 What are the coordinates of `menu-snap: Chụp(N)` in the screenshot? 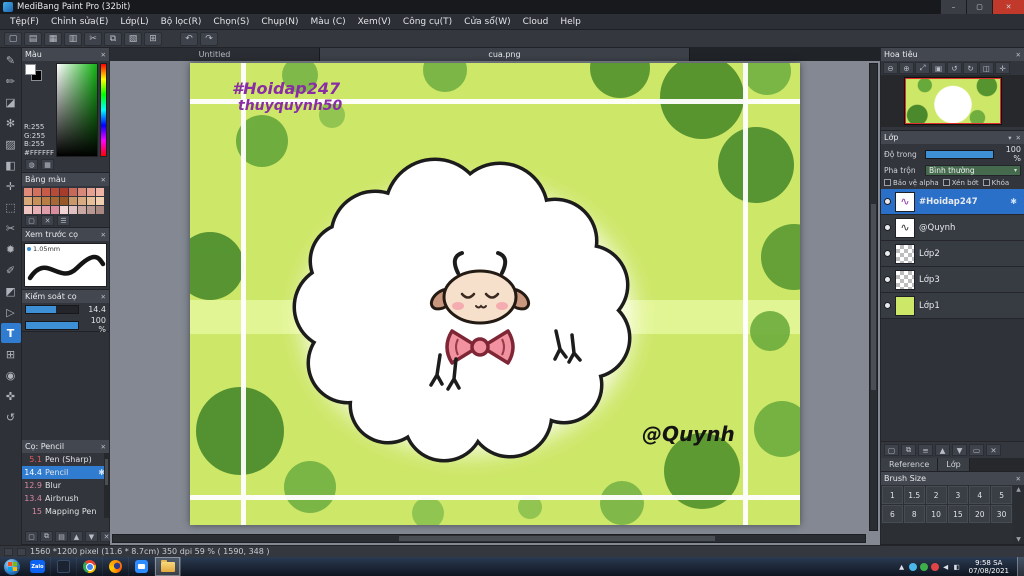 It's located at (279, 22).